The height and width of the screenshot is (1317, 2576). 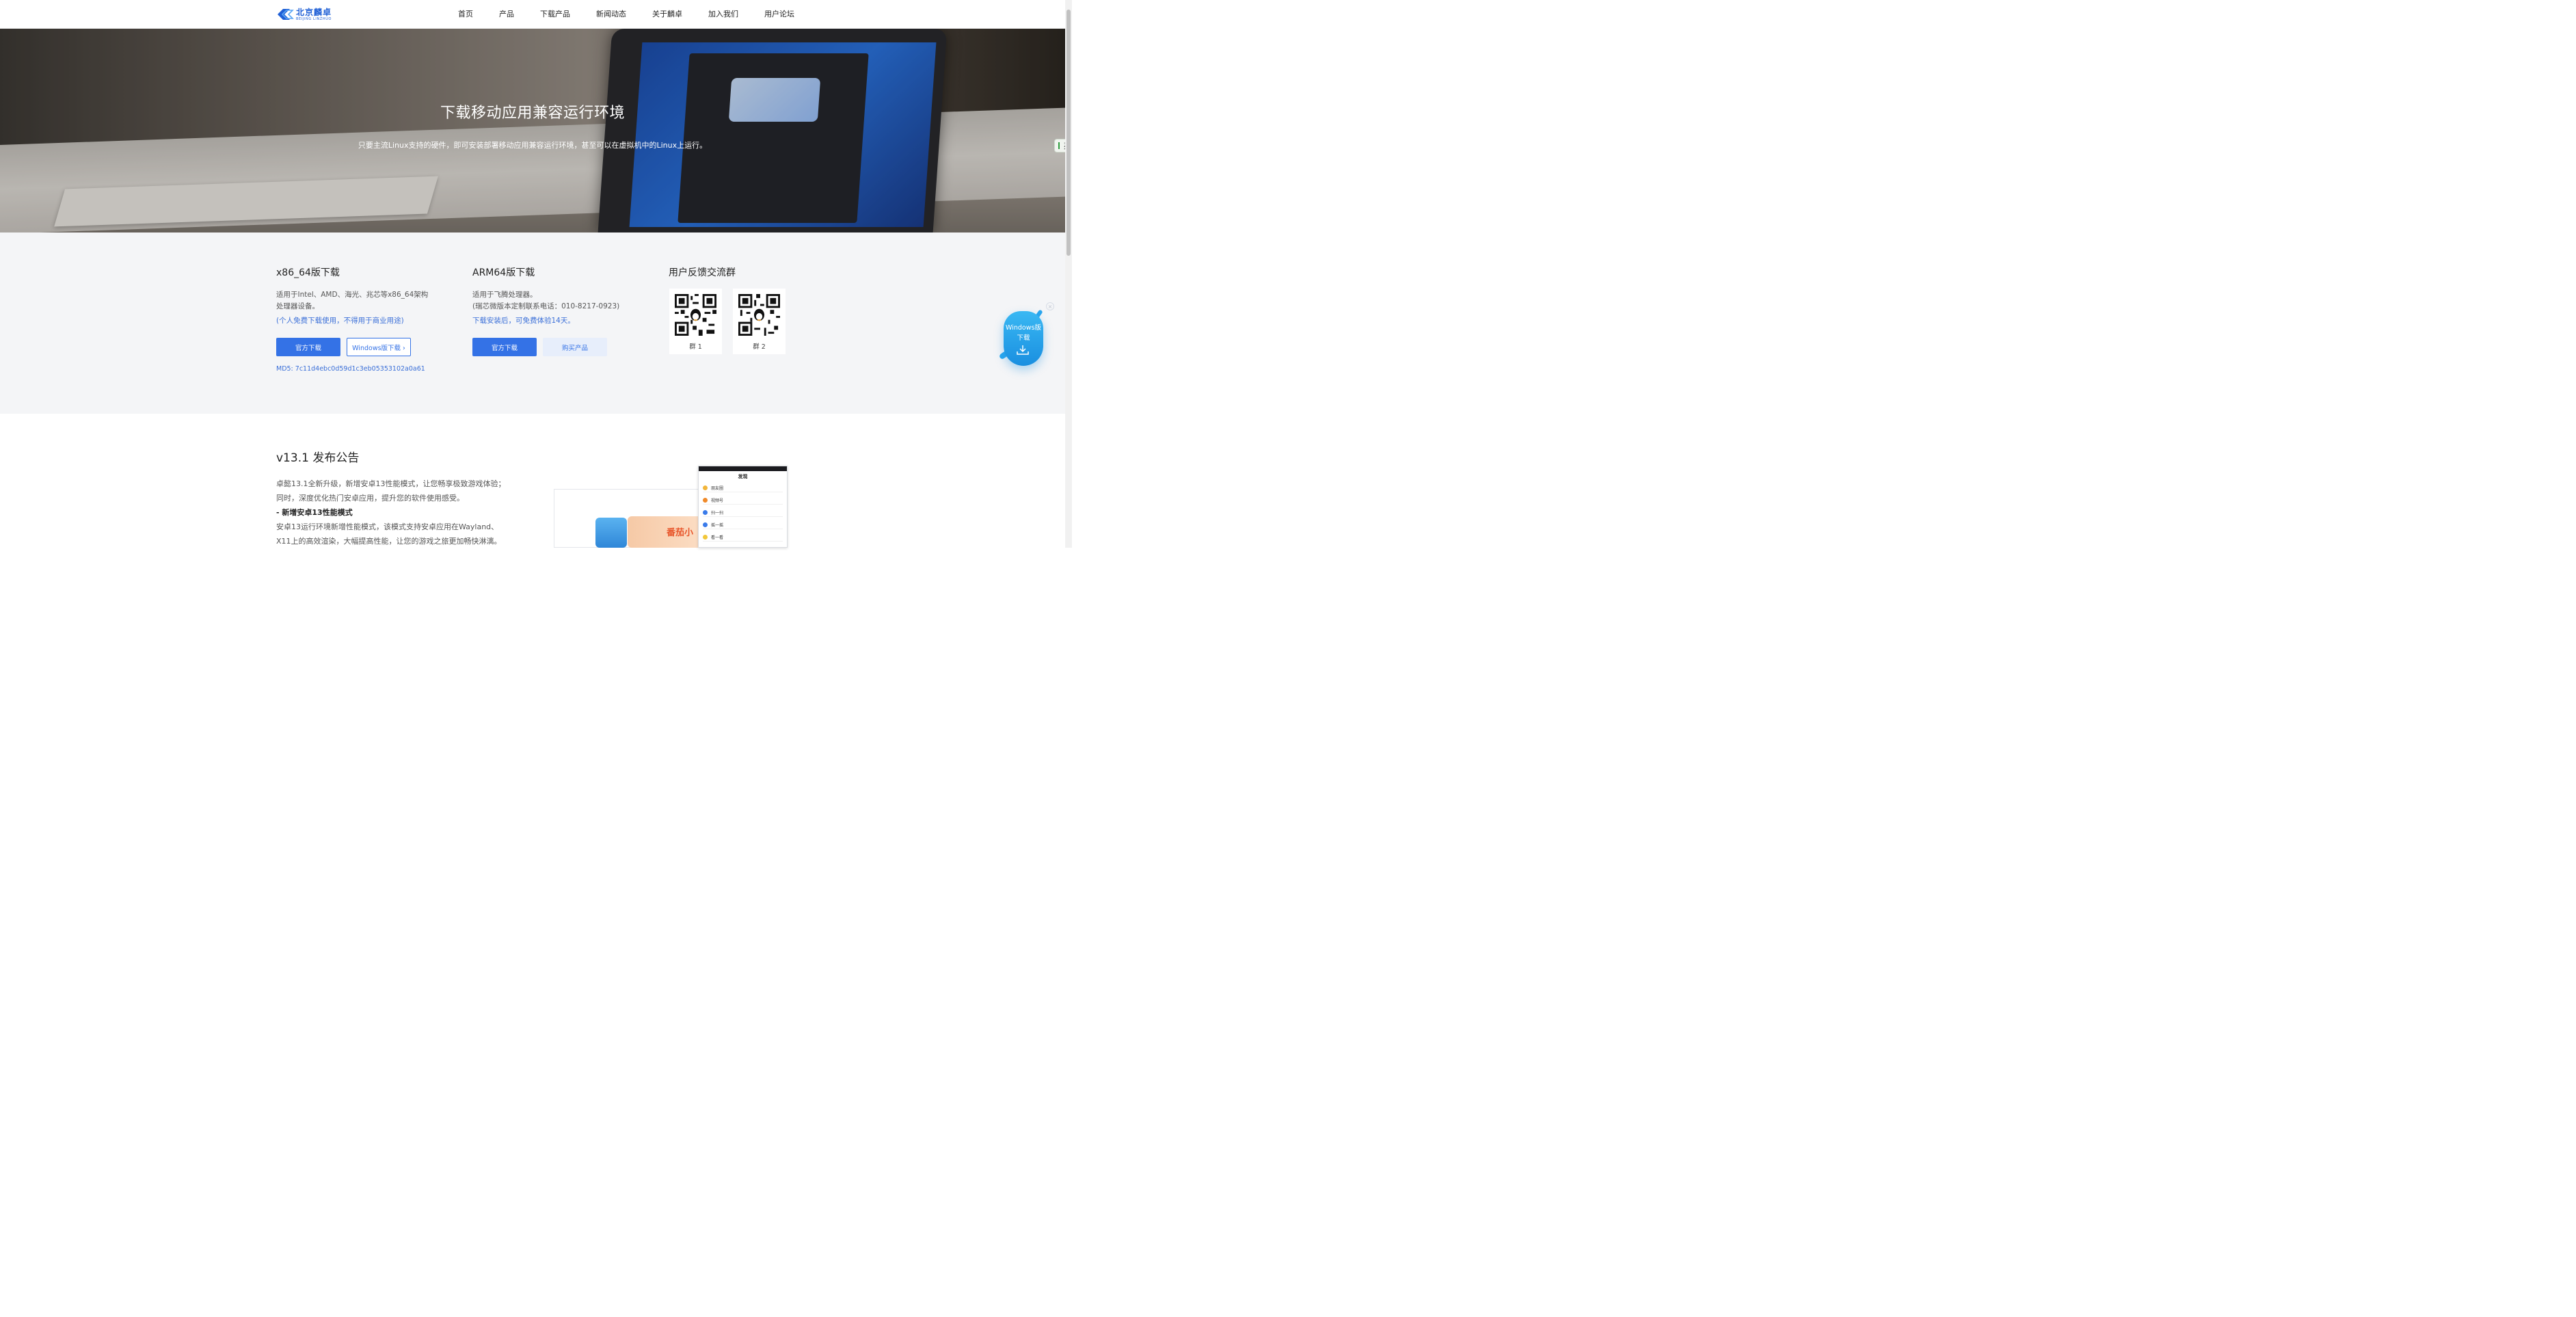 I want to click on scan-icon, so click(x=705, y=512).